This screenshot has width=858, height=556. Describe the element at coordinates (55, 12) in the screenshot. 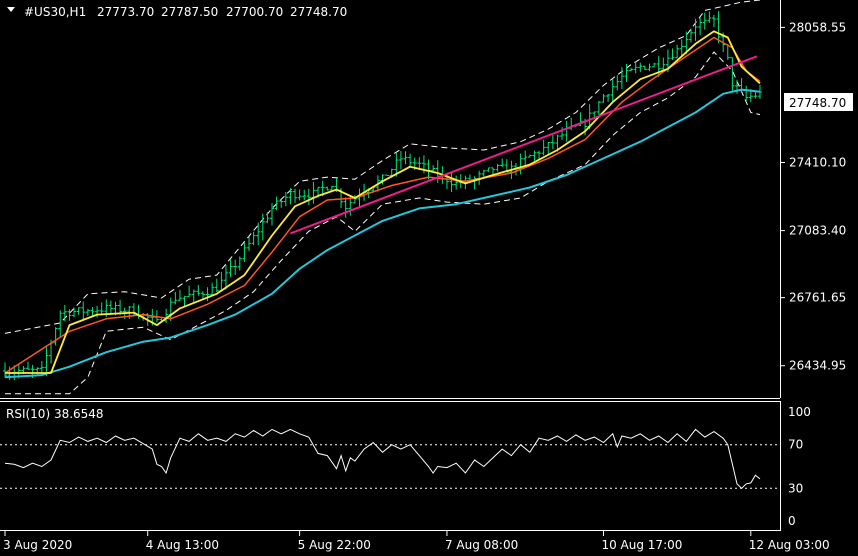

I see `symbol-timeframe: #US30,H1` at that location.